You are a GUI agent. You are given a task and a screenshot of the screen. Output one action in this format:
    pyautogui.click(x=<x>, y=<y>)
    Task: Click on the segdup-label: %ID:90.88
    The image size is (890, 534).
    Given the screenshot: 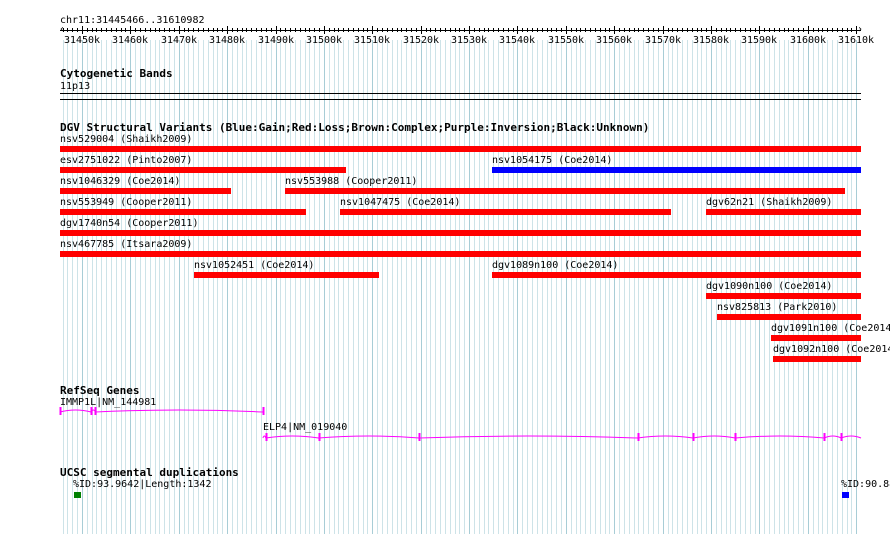 What is the action you would take?
    pyautogui.click(x=865, y=485)
    